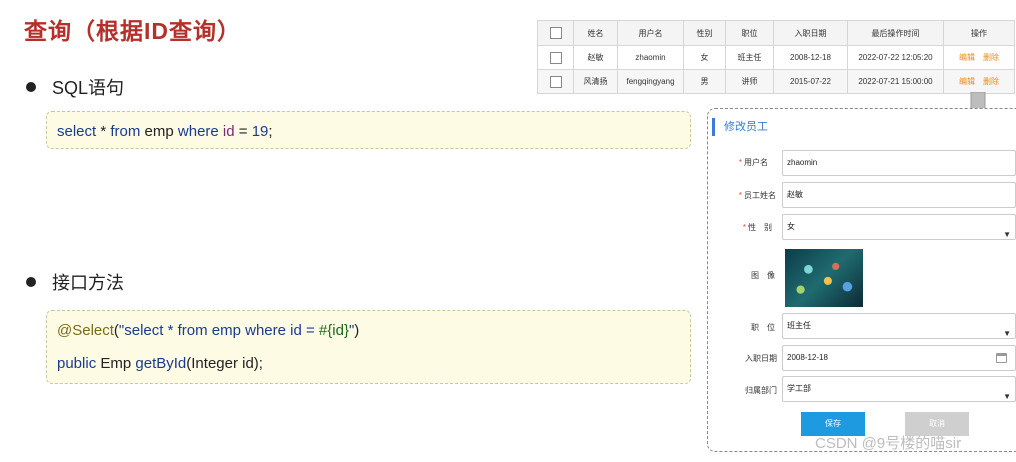 The height and width of the screenshot is (462, 1016). What do you see at coordinates (899, 326) in the screenshot?
I see `job-select: 班主任 ▼` at bounding box center [899, 326].